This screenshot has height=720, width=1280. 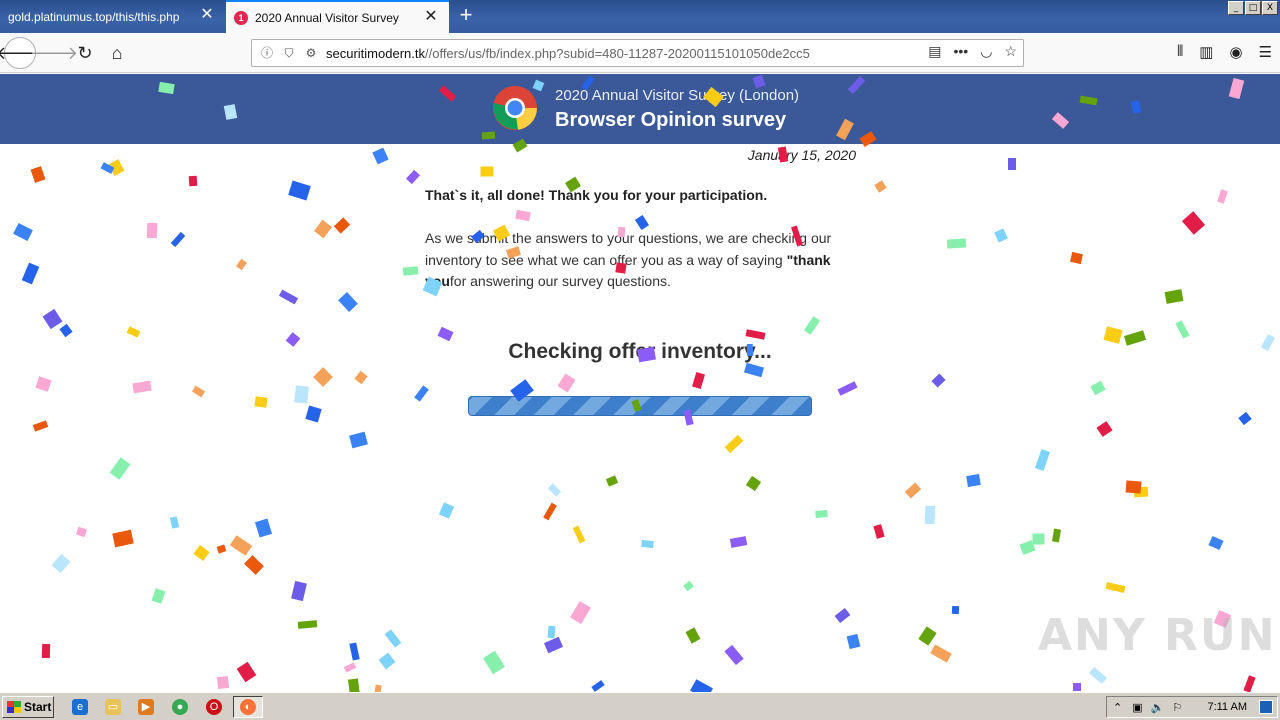 I want to click on flag-icon: ⚐, so click(x=1177, y=707).